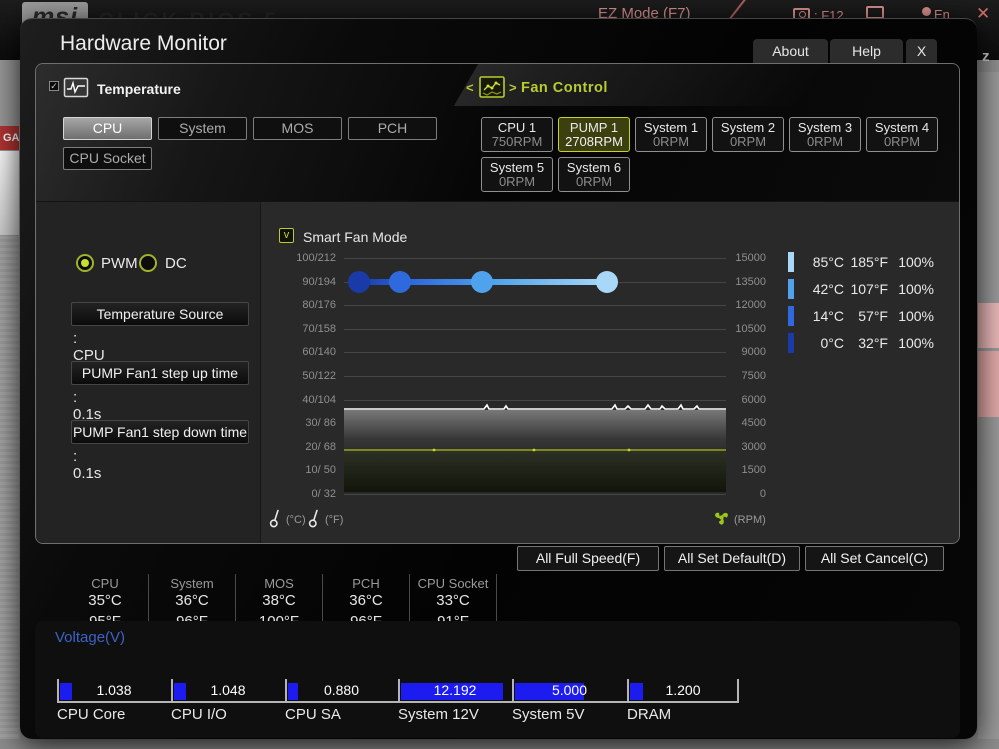  What do you see at coordinates (160, 432) in the screenshot?
I see `pump-fan1-step-down-time-button: PUMP Fan1 step down time` at bounding box center [160, 432].